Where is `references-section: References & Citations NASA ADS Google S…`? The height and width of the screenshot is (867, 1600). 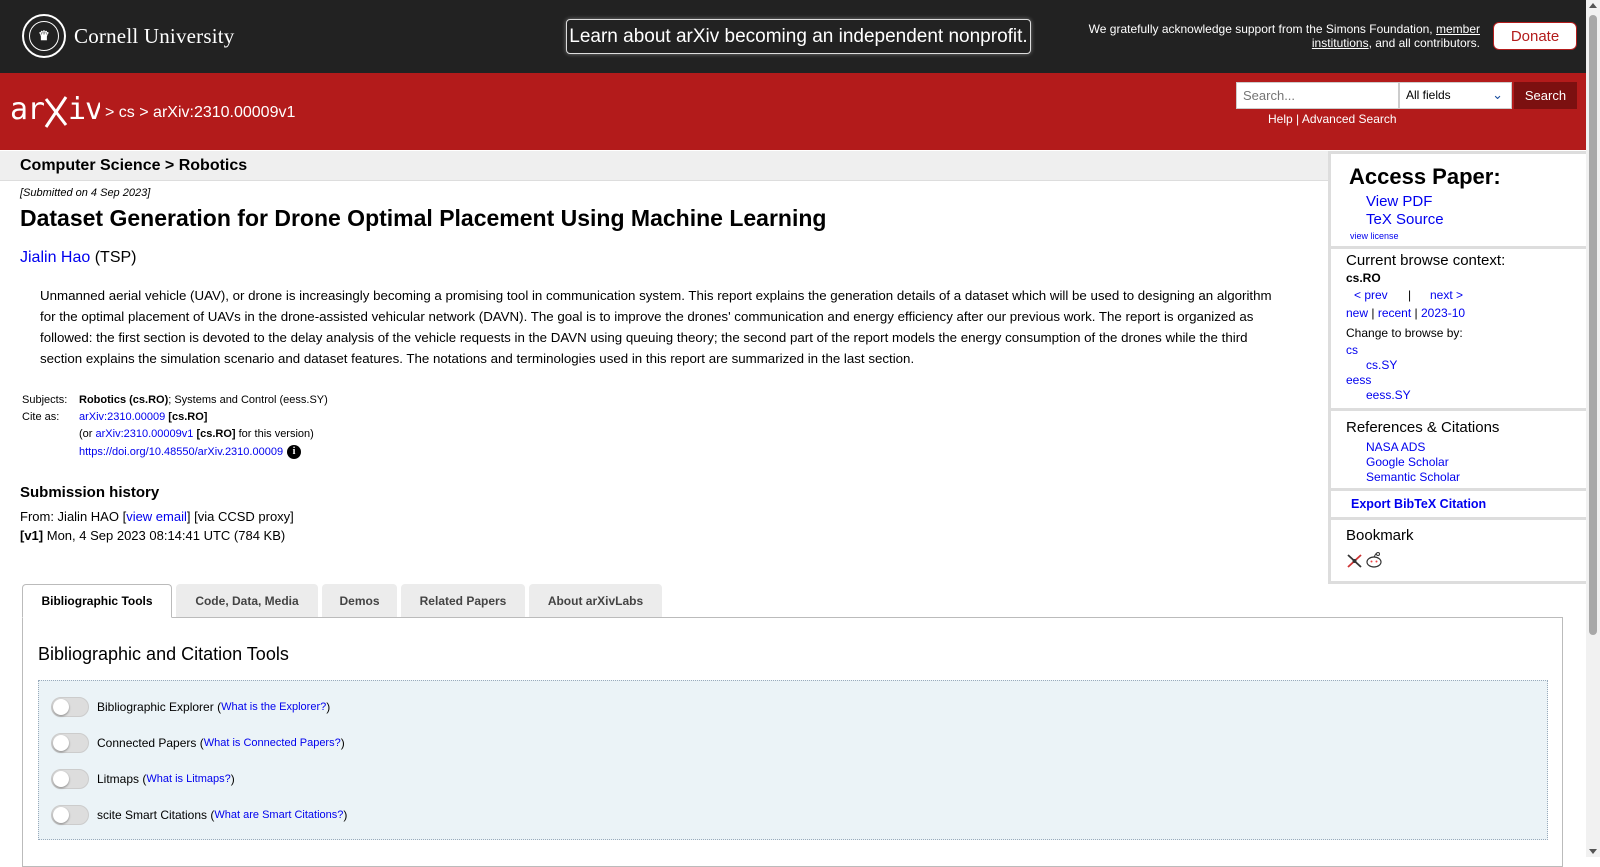 references-section: References & Citations NASA ADS Google S… is located at coordinates (1458, 451).